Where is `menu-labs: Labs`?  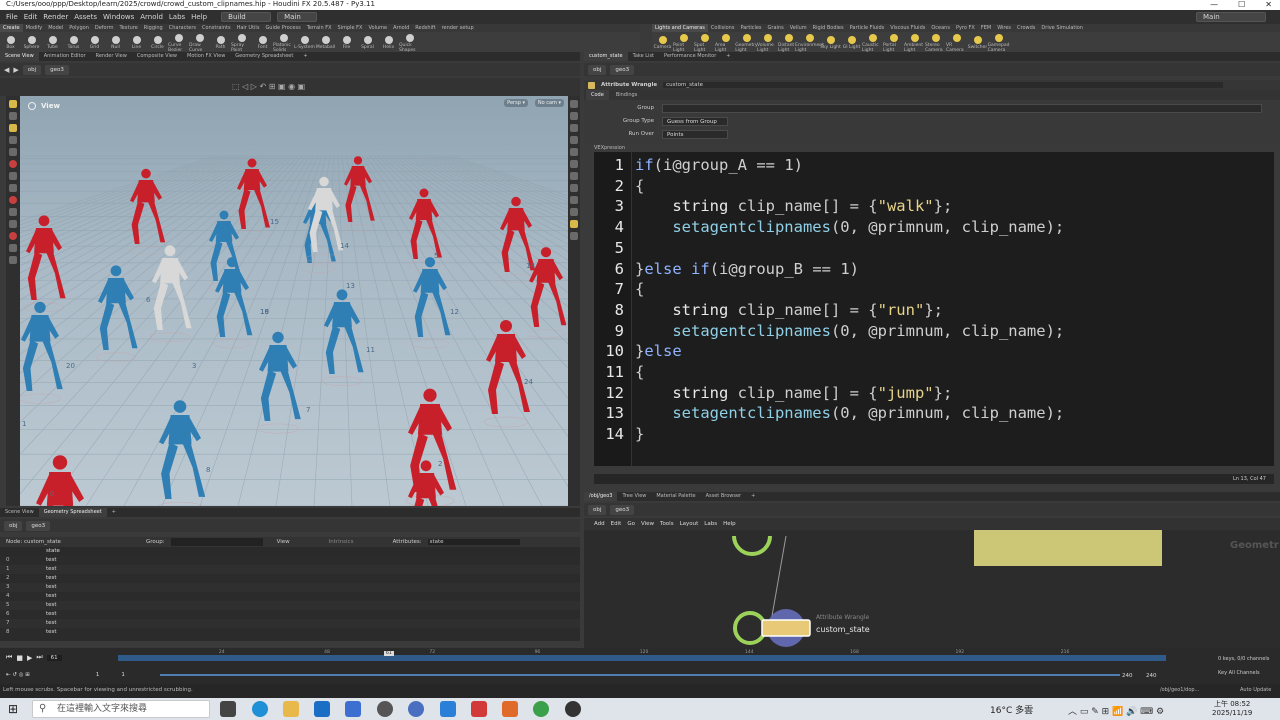 menu-labs: Labs is located at coordinates (177, 17).